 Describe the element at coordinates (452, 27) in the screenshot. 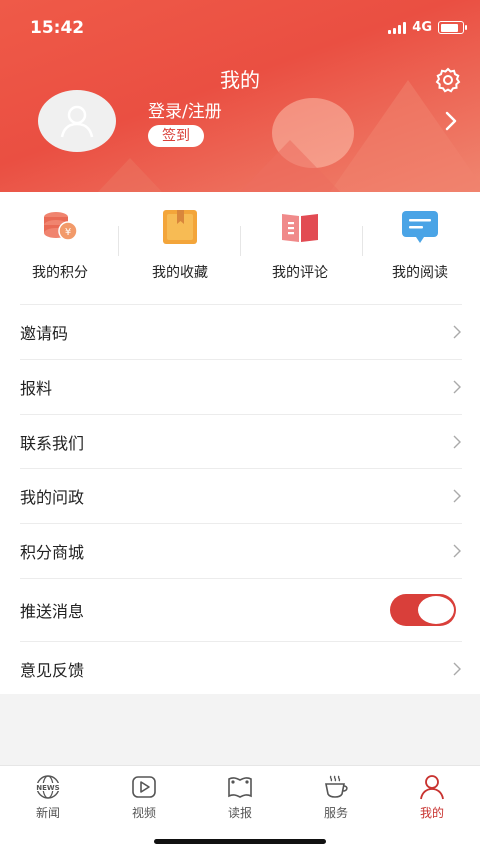

I see `battery-icon` at that location.